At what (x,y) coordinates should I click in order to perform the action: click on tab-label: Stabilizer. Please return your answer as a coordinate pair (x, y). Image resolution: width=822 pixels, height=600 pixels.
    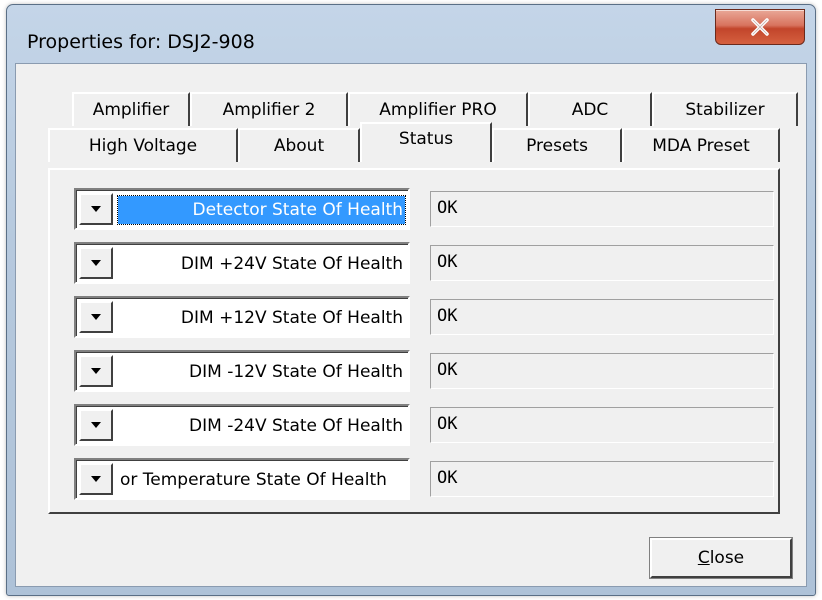
    Looking at the image, I should click on (725, 110).